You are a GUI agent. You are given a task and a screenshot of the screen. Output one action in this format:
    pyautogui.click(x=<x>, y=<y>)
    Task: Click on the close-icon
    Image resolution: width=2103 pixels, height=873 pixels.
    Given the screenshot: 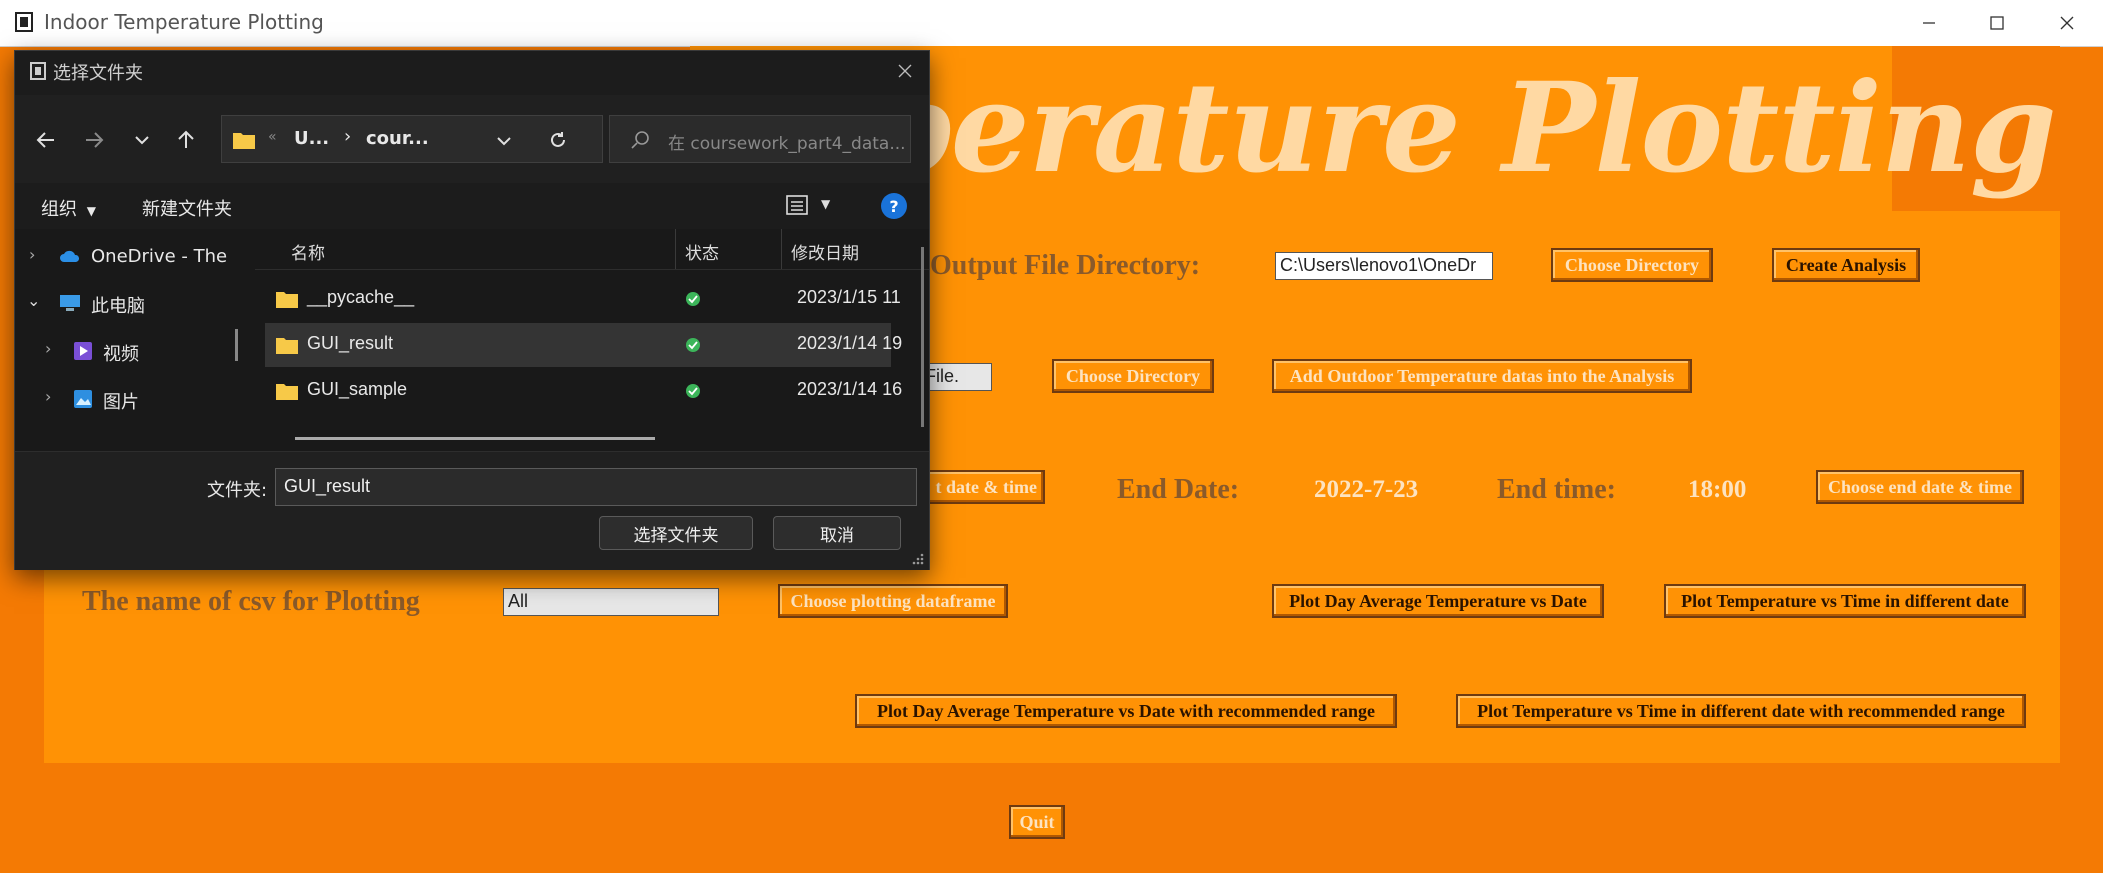 What is the action you would take?
    pyautogui.click(x=905, y=71)
    